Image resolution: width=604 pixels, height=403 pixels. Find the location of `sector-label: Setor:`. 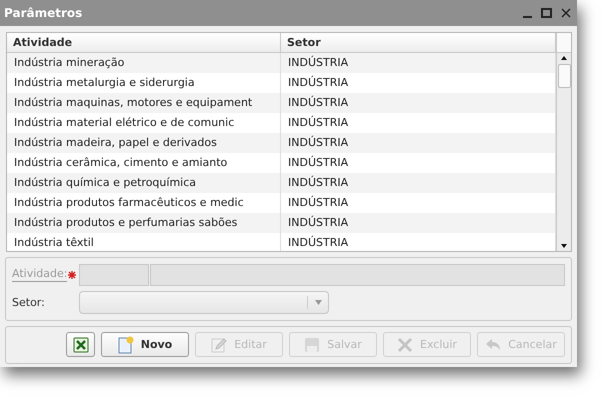

sector-label: Setor: is located at coordinates (28, 303).